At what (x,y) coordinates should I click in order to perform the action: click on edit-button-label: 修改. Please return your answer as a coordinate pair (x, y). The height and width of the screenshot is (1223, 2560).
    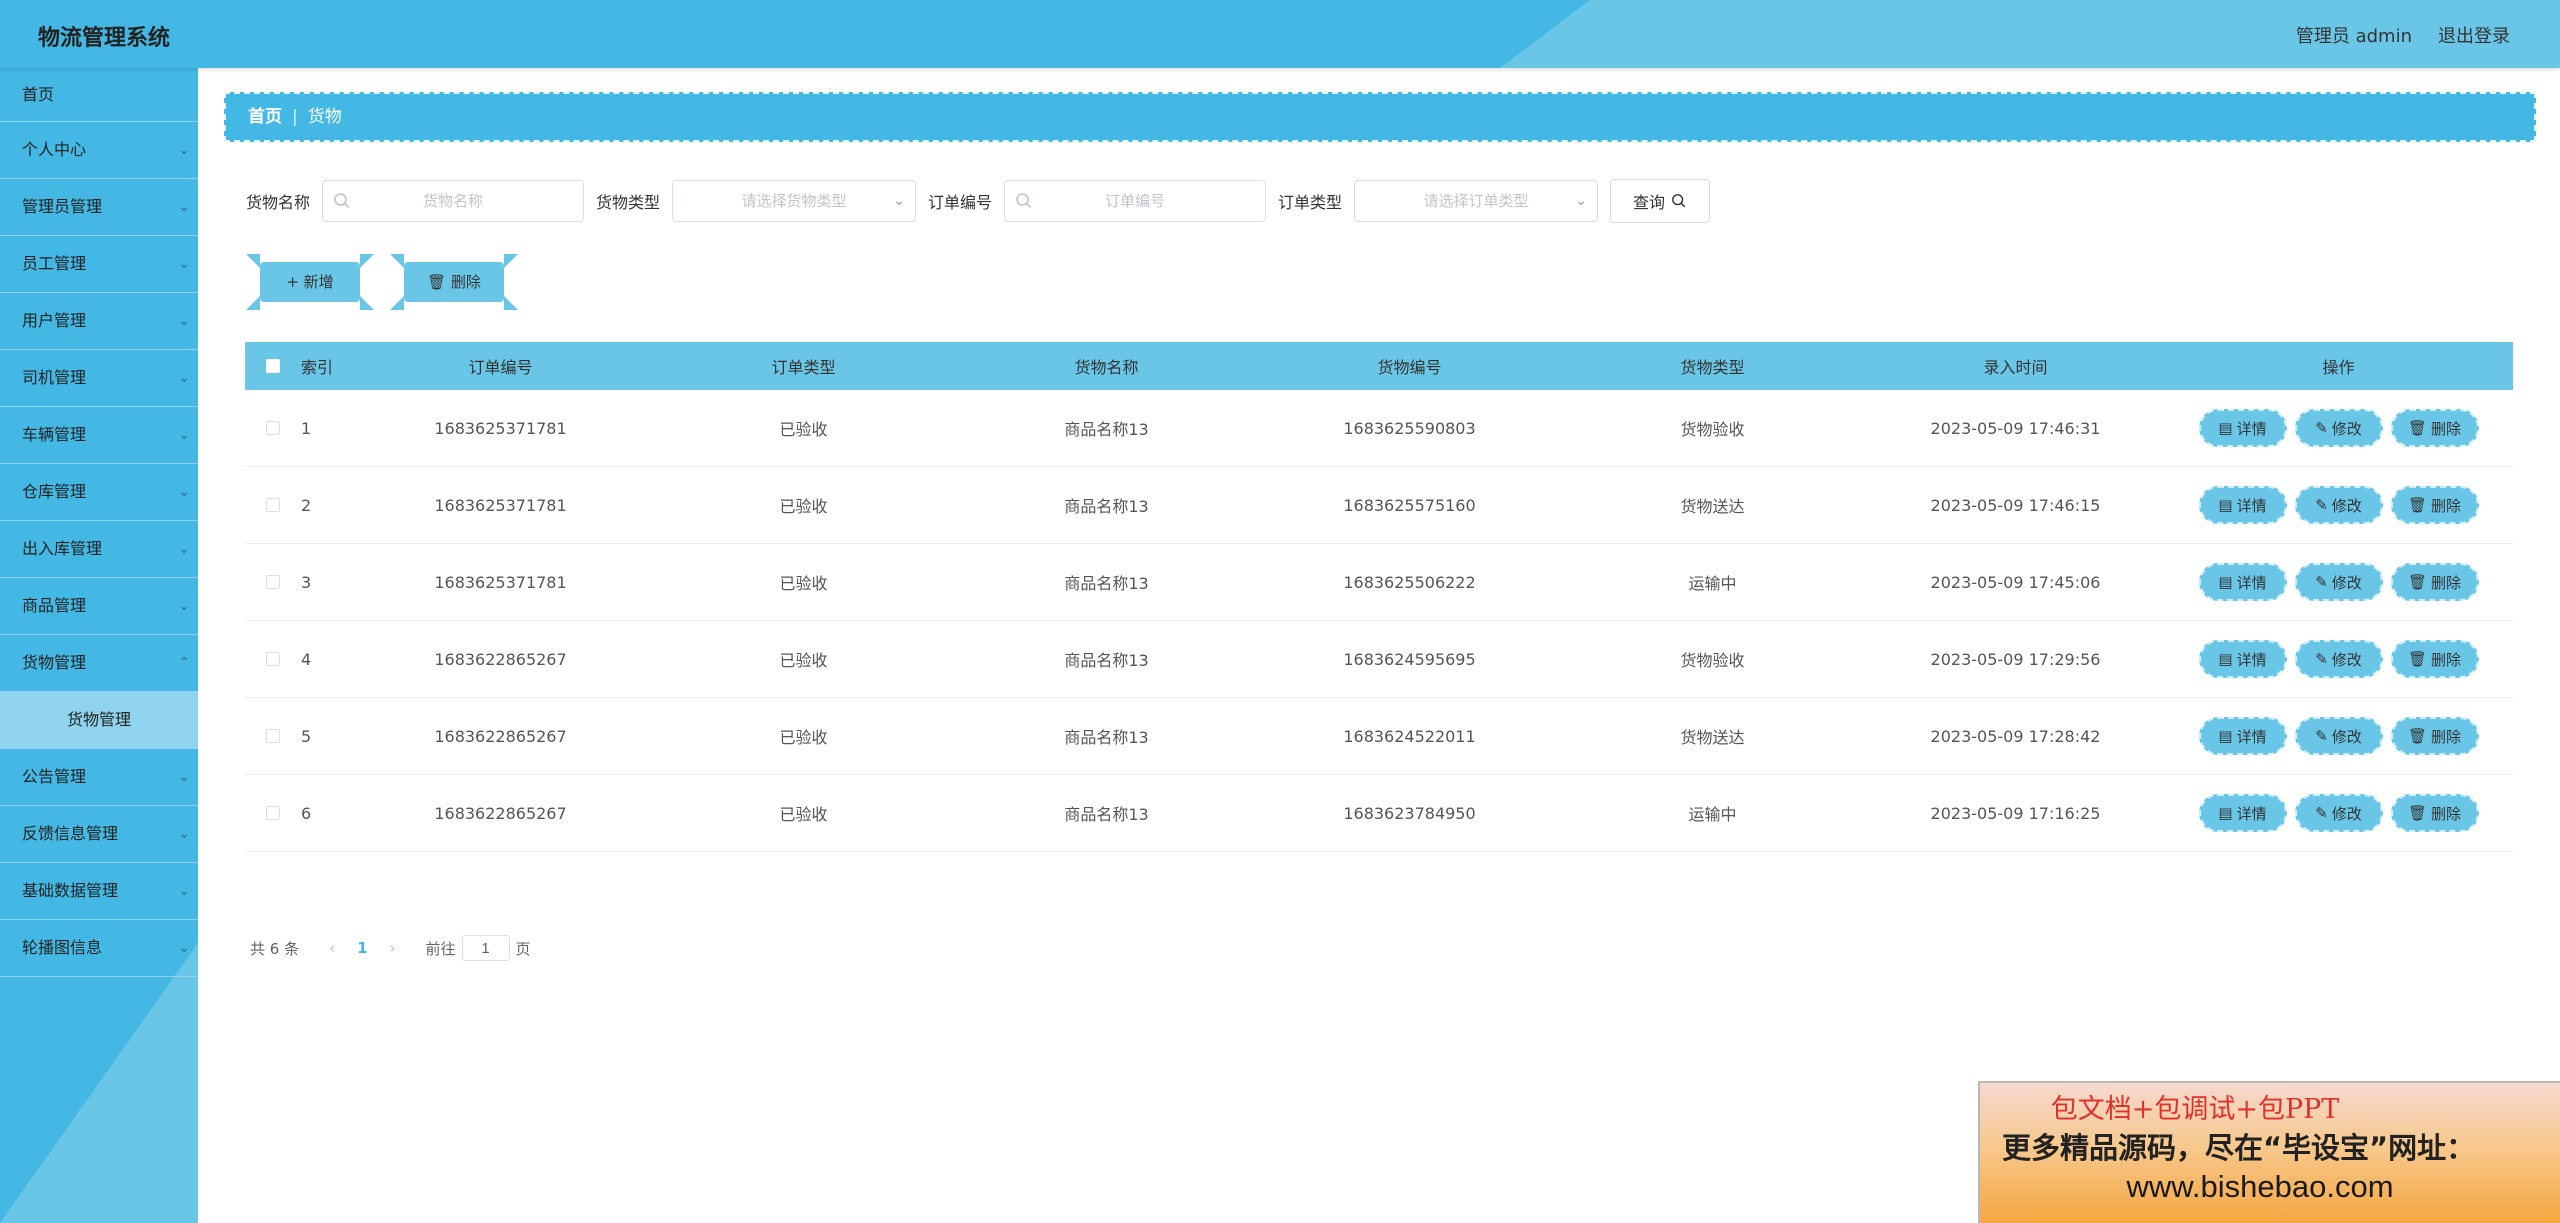
    Looking at the image, I should click on (2346, 813).